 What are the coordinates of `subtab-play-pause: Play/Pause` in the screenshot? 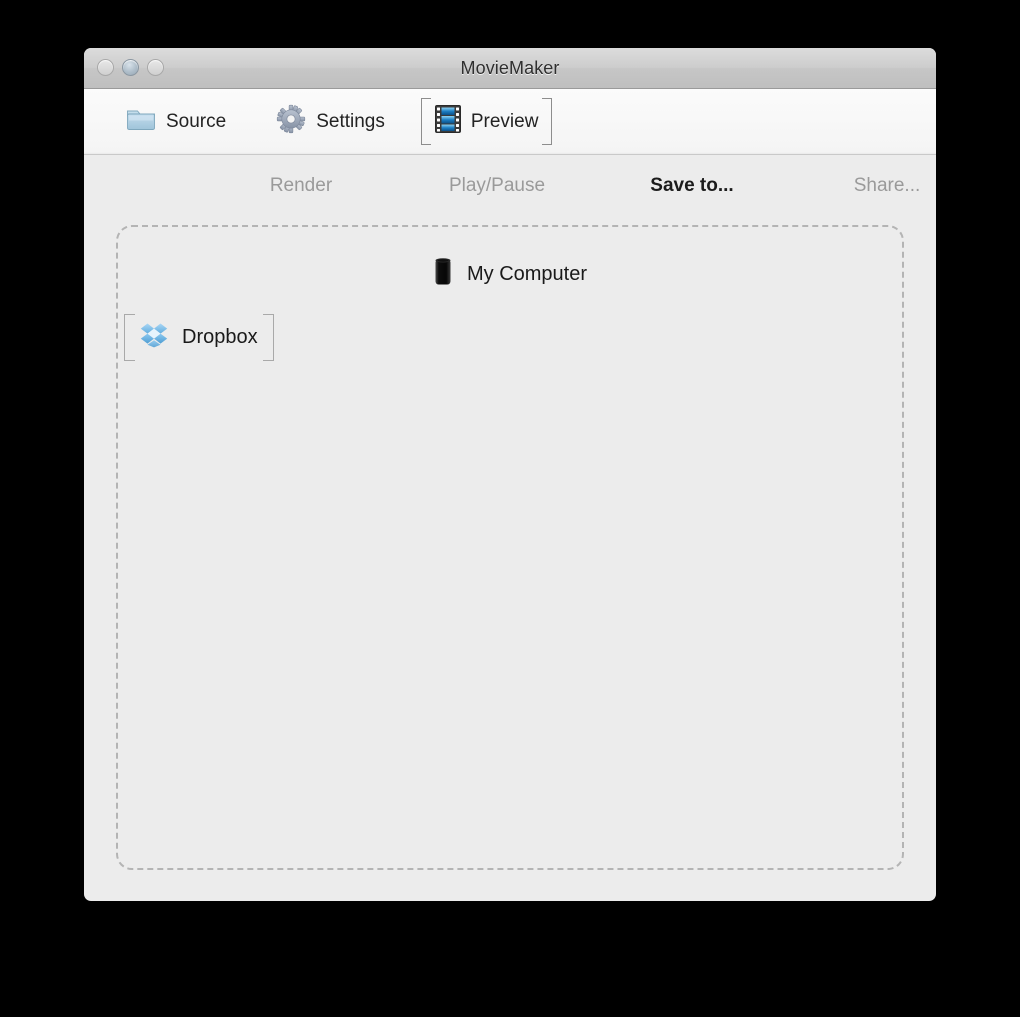 It's located at (497, 186).